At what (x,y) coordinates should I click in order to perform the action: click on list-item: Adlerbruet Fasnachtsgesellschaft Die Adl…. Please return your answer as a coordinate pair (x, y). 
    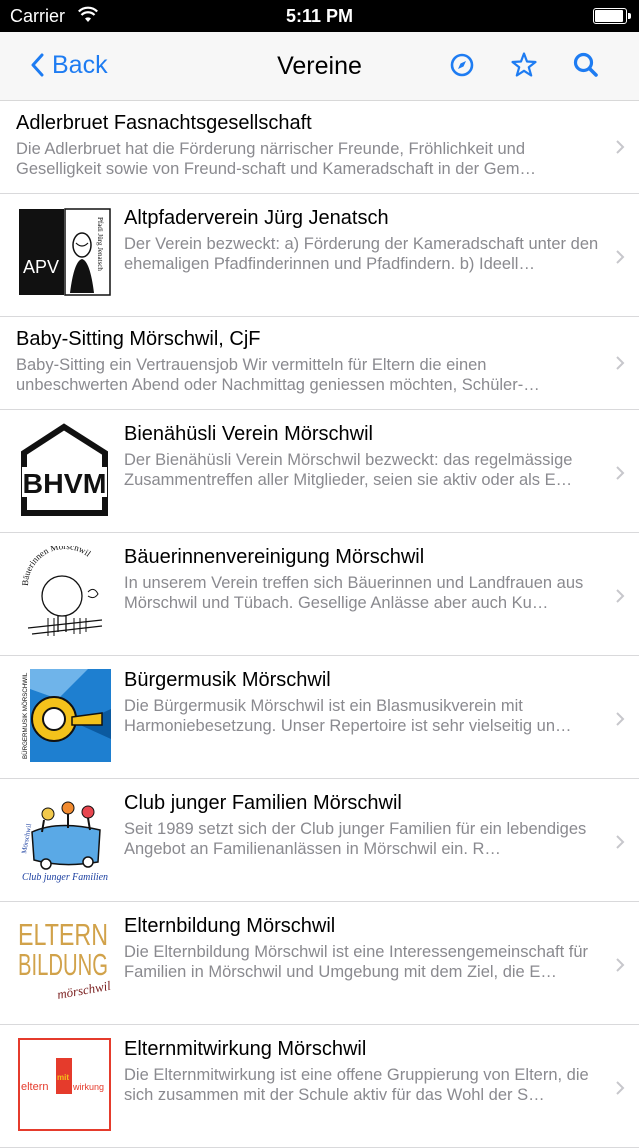
    Looking at the image, I should click on (319, 147).